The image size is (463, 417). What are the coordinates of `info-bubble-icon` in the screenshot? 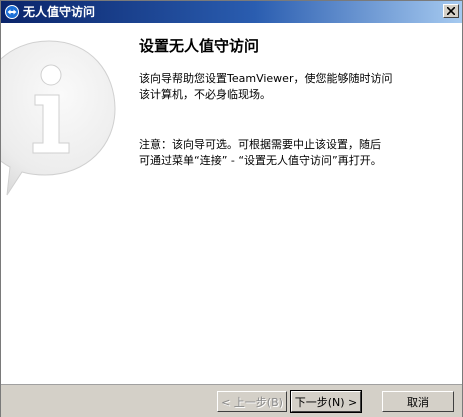 It's located at (58, 118).